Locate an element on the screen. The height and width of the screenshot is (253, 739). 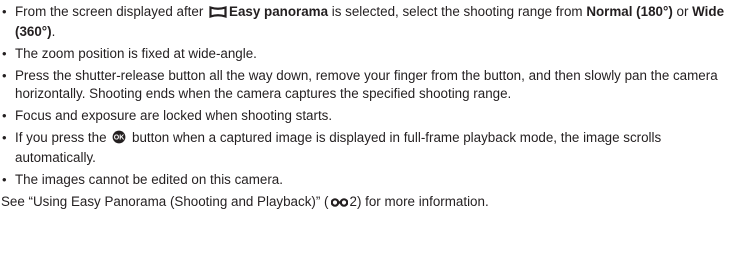
reference-page-number: 2 is located at coordinates (353, 201).